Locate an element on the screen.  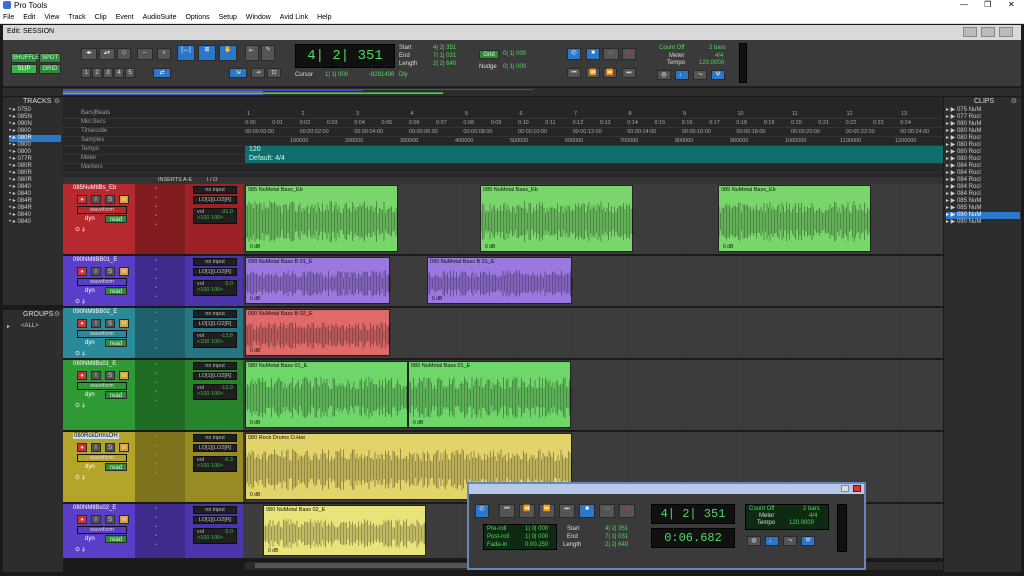
track-name: 085NuMtlBs_Eb is located at coordinates (94, 188).